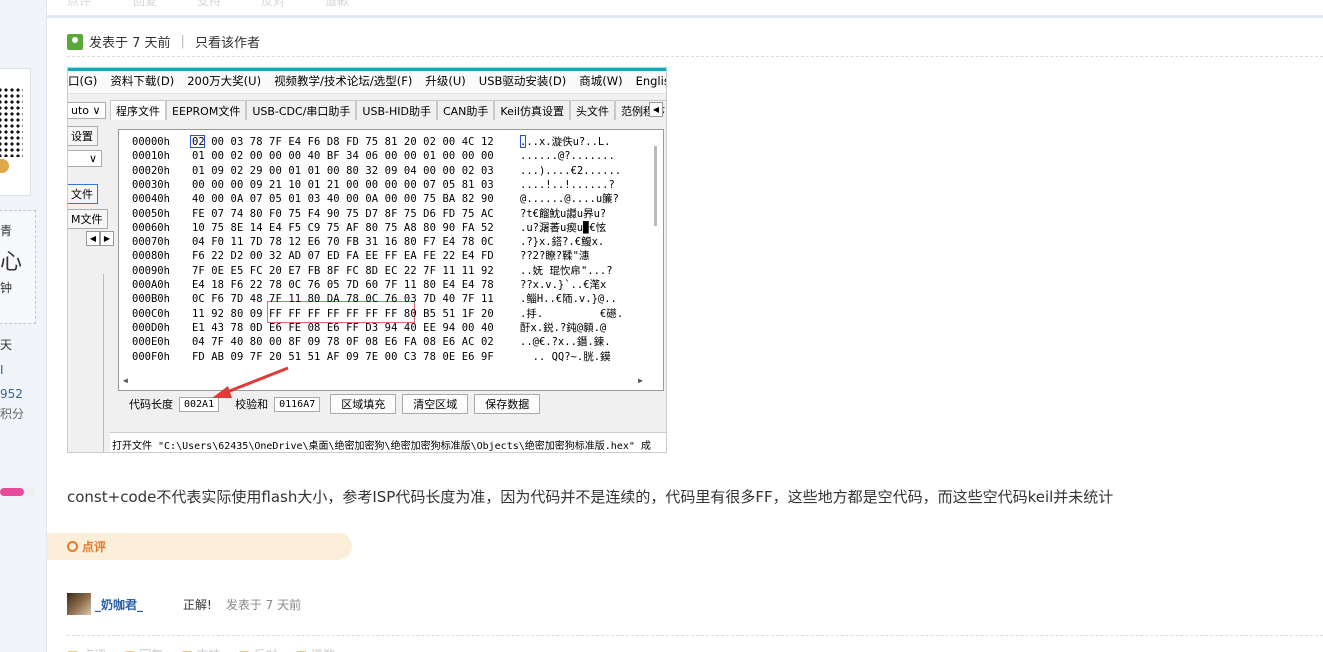 The image size is (1323, 652). What do you see at coordinates (367, 69) in the screenshot?
I see `menubar-accent` at bounding box center [367, 69].